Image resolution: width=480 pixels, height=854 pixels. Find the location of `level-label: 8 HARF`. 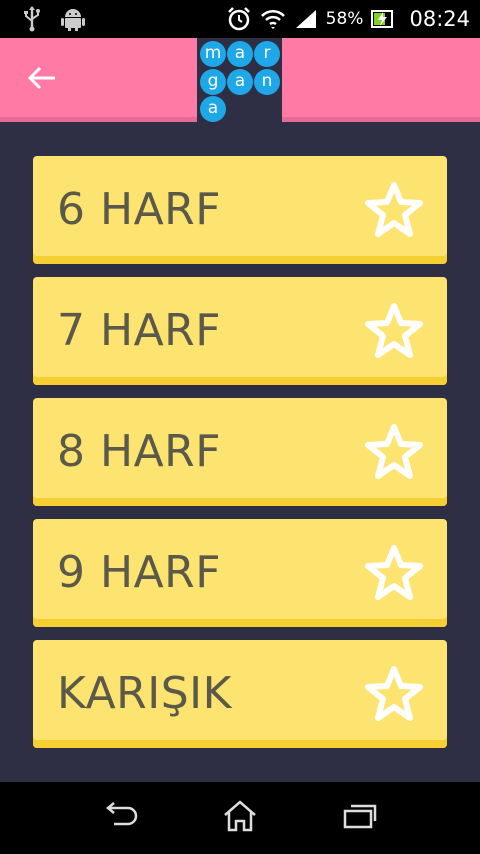

level-label: 8 HARF is located at coordinates (139, 451).